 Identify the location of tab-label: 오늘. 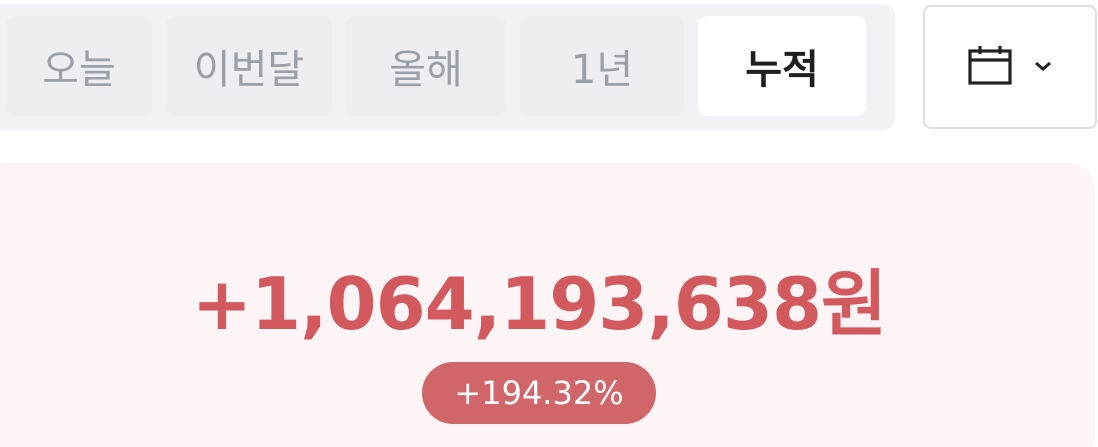
(79, 70).